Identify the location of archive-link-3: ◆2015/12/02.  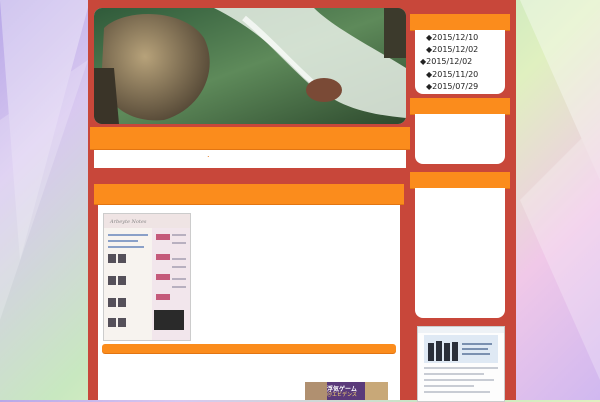
(446, 61).